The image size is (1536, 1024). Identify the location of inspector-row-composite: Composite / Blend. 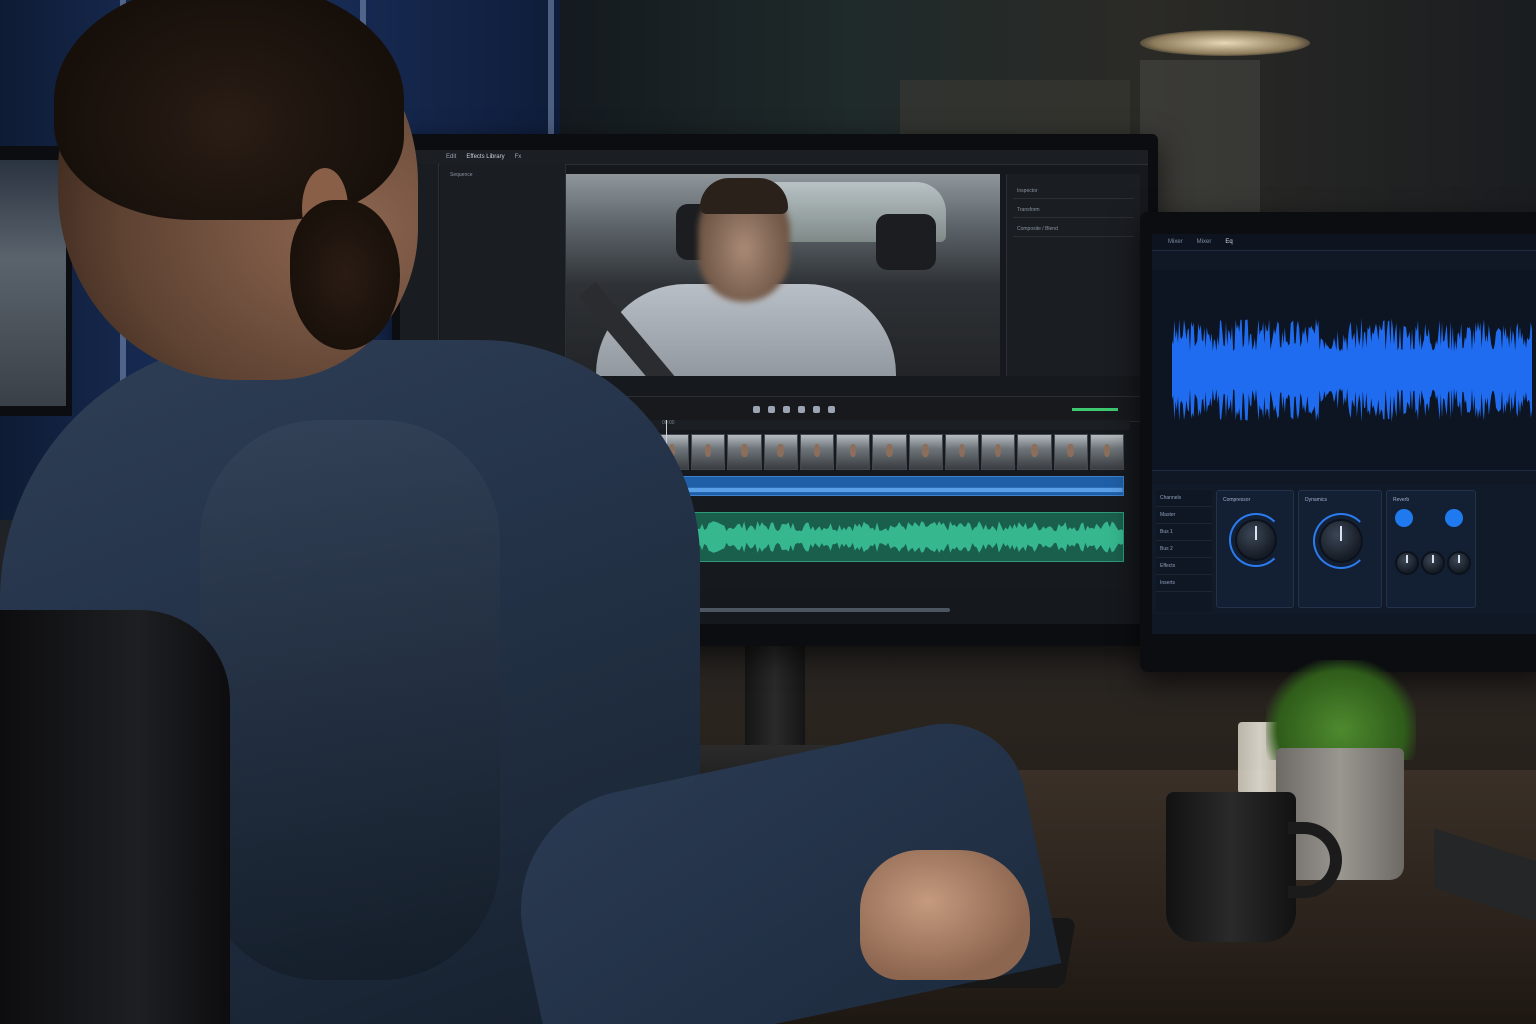
(1073, 229).